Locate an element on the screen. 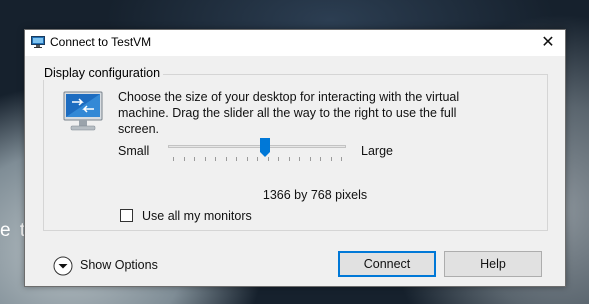 The height and width of the screenshot is (304, 589). connect-button: Connect is located at coordinates (387, 264).